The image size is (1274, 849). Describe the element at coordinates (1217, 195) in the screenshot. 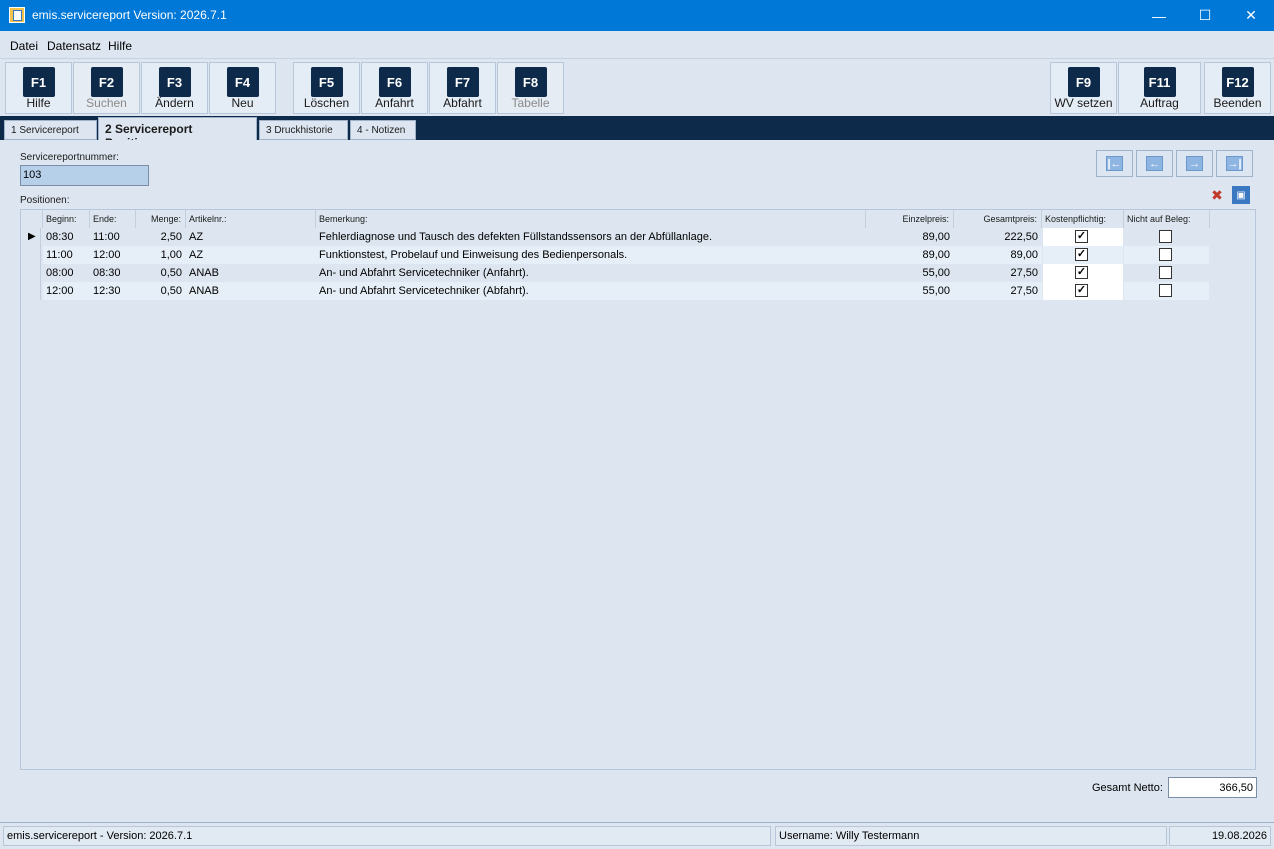

I see `discard-changes-icon: ✖` at that location.